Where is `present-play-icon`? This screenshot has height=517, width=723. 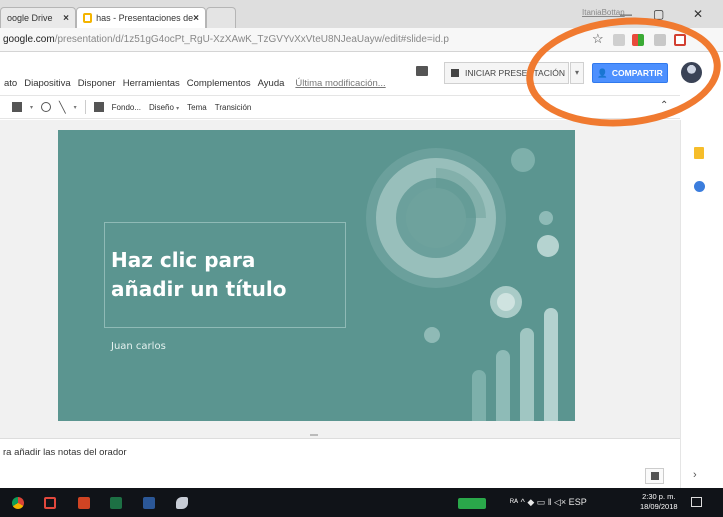
present-play-icon is located at coordinates (455, 73).